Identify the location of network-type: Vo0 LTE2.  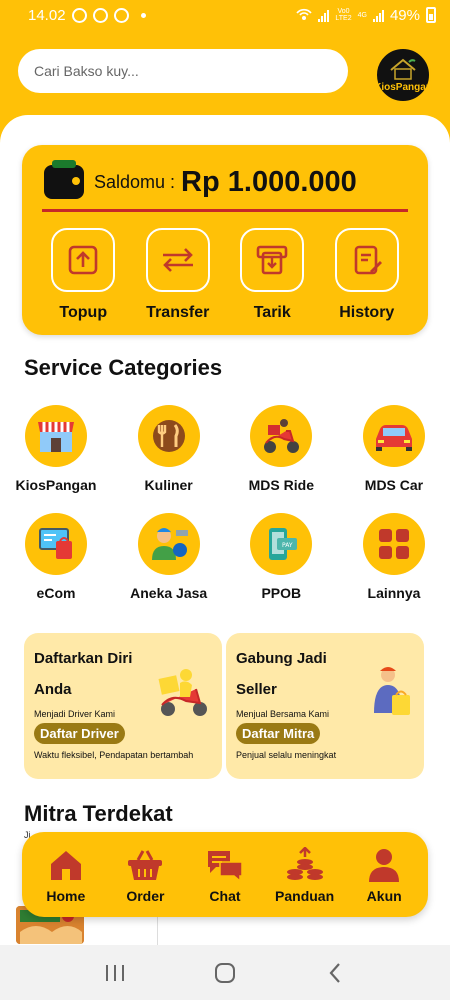
(343, 15).